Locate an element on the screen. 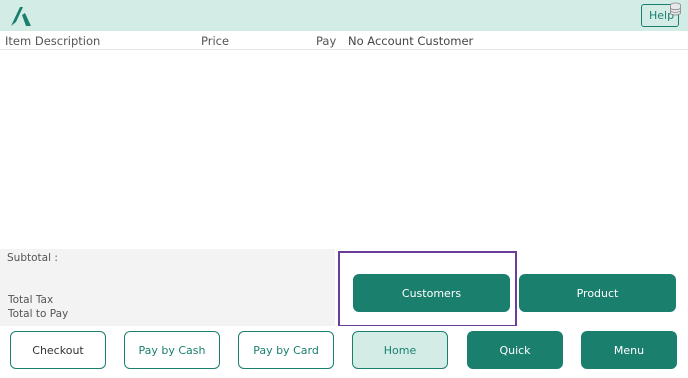 The width and height of the screenshot is (688, 378). quick-button: Quick is located at coordinates (515, 350).